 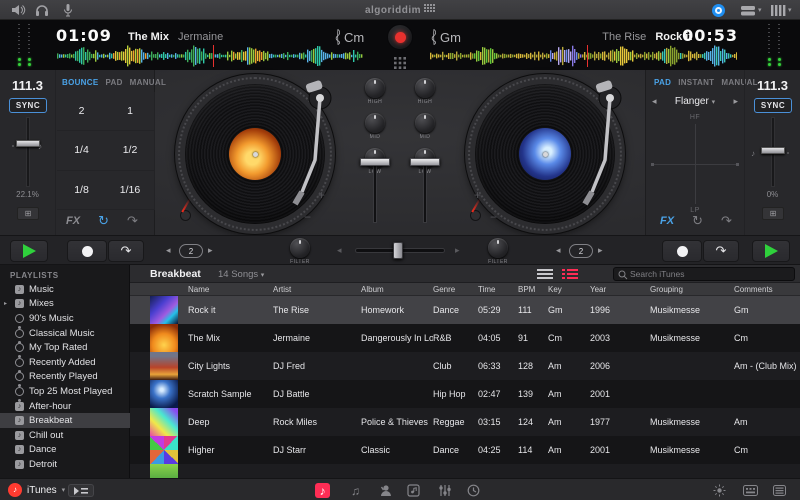 I want to click on deck-b-loop-halve-arrow: ◂, so click(x=558, y=250).